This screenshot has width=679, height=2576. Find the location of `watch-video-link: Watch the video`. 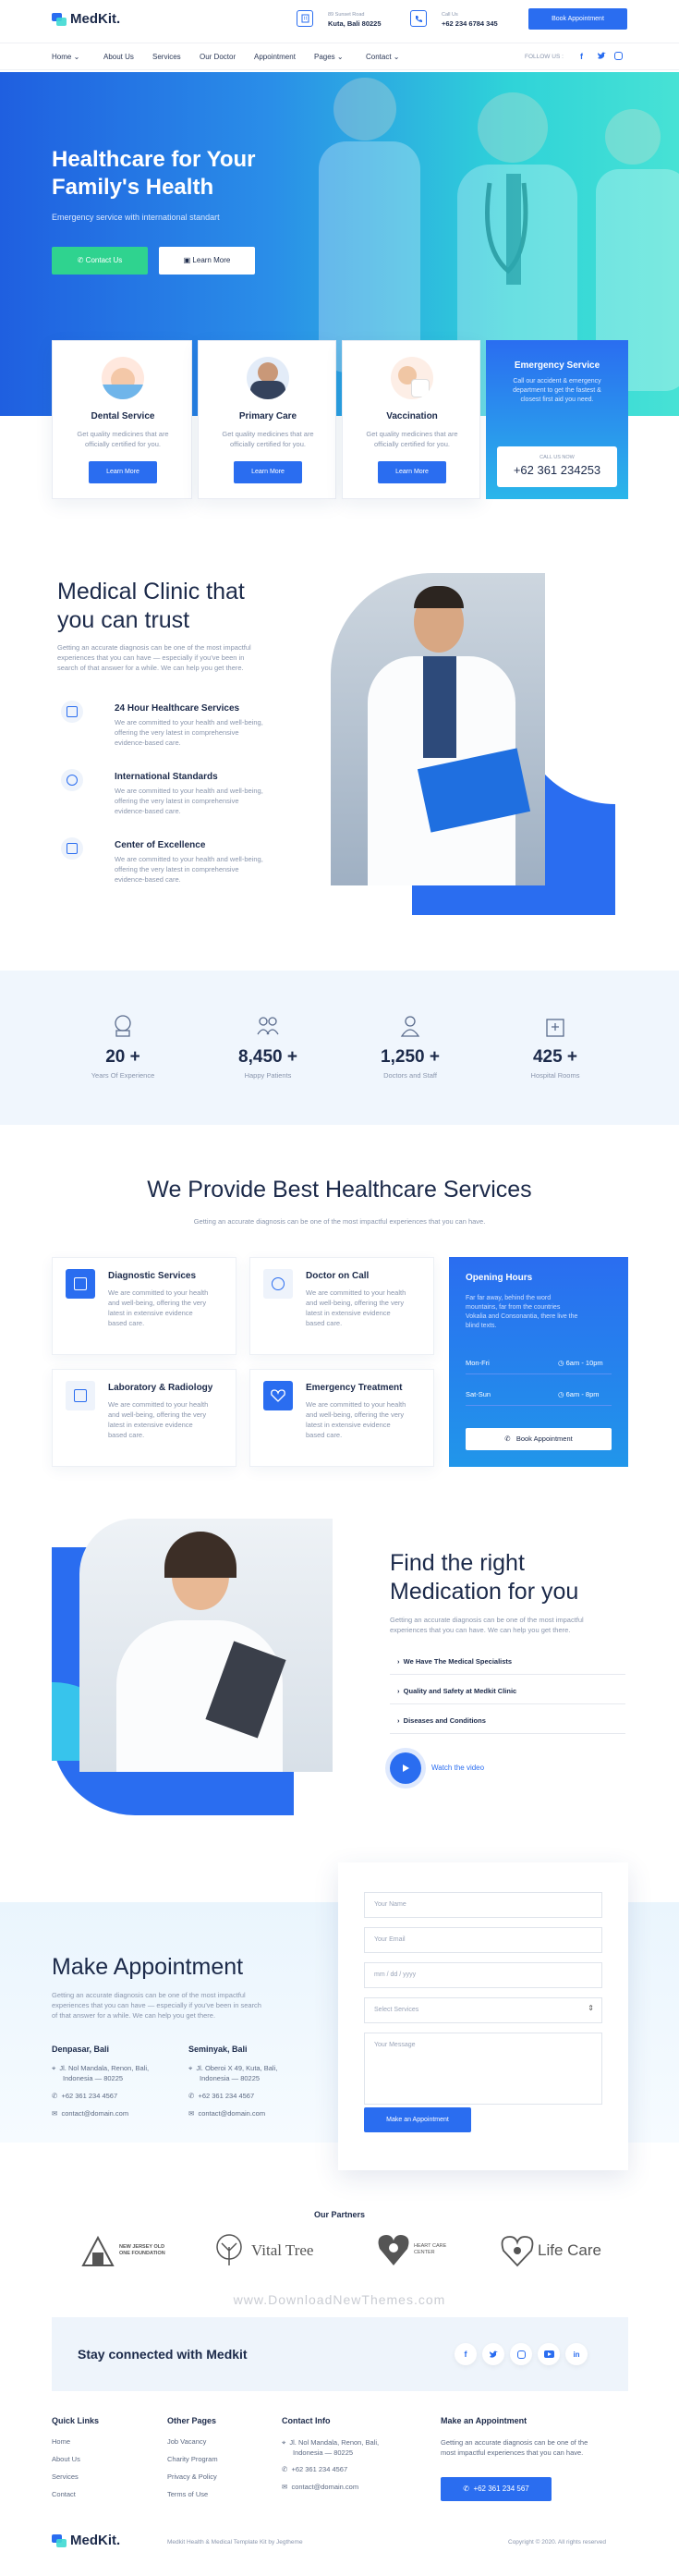

watch-video-link: Watch the video is located at coordinates (457, 1768).